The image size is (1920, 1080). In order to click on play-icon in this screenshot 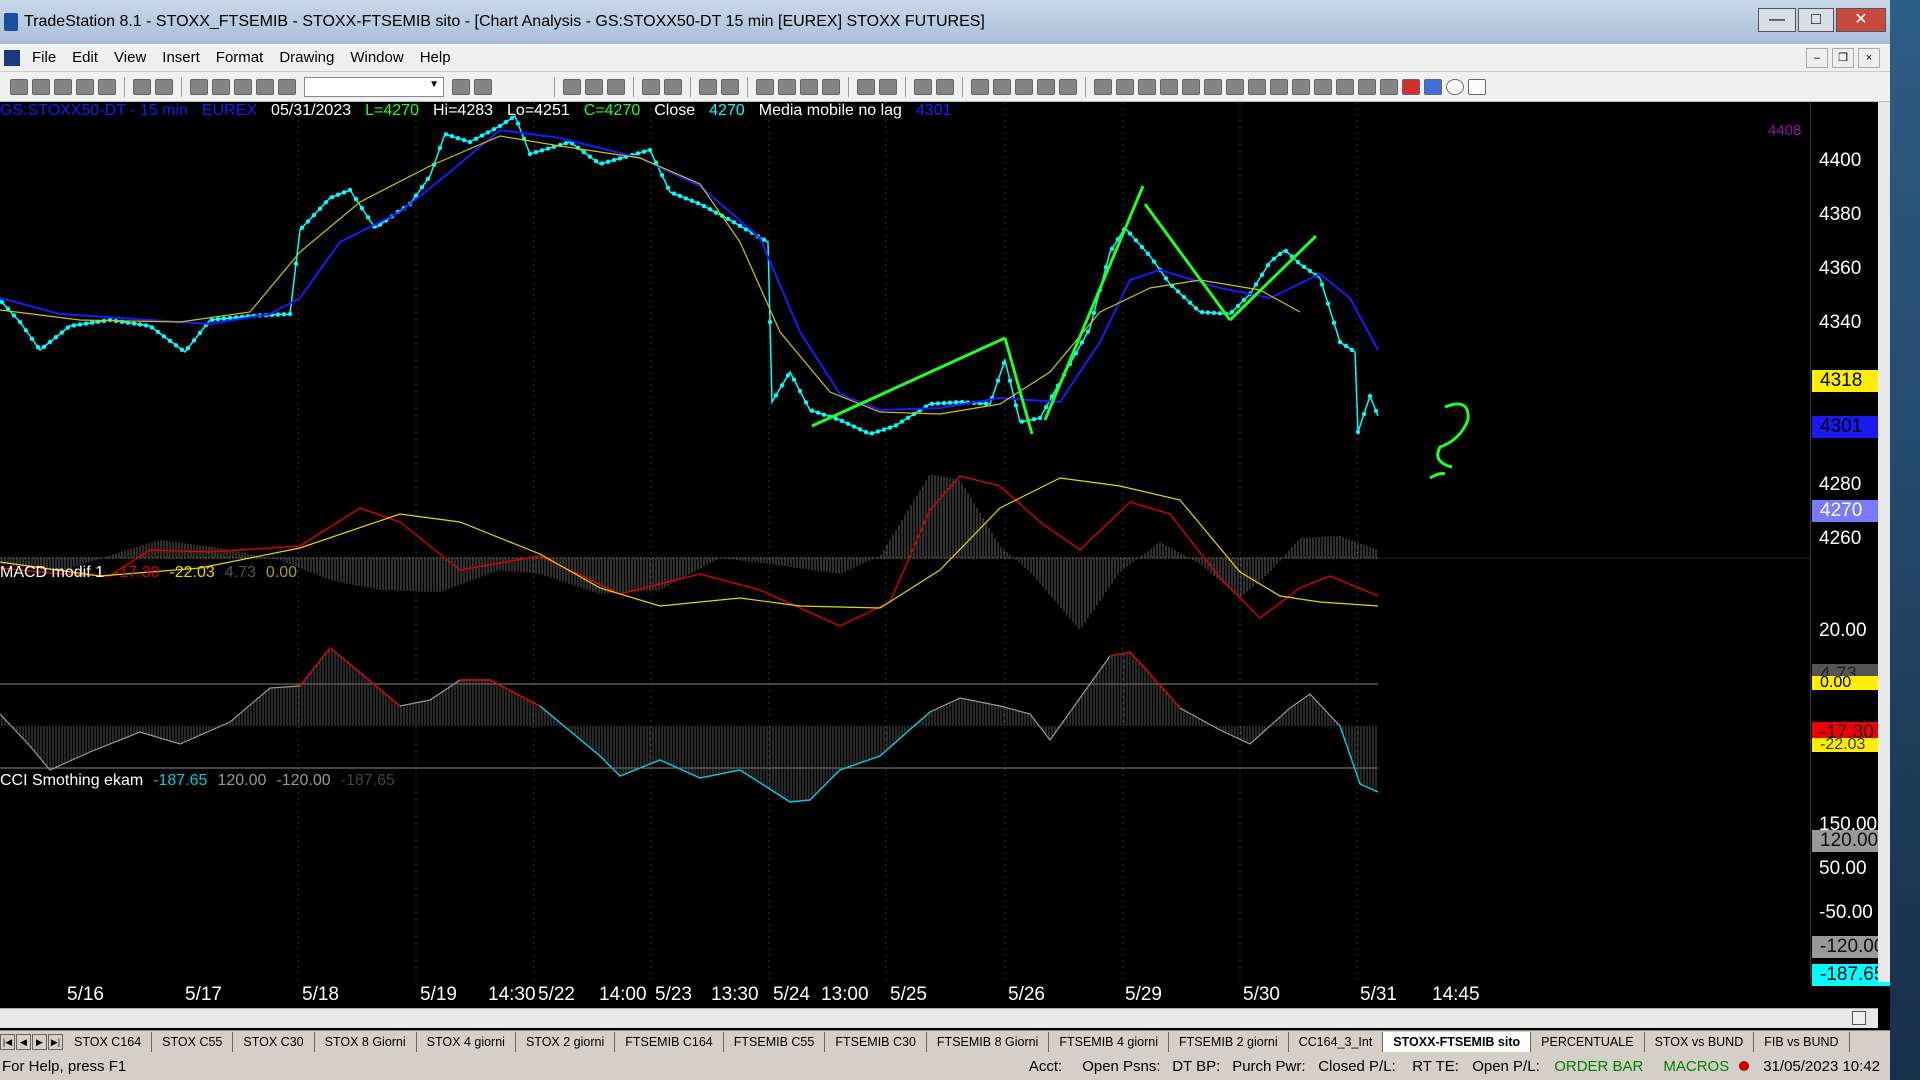, I will do `click(461, 86)`.